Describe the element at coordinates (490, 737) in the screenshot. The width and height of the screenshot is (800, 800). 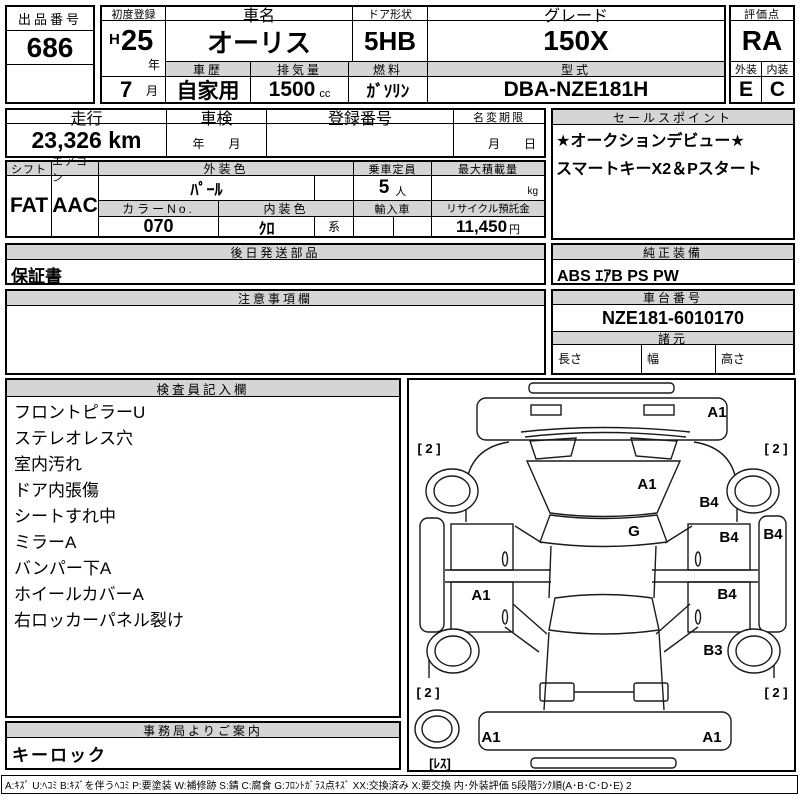
I see `damage-label-rear-bumper-left: A1` at that location.